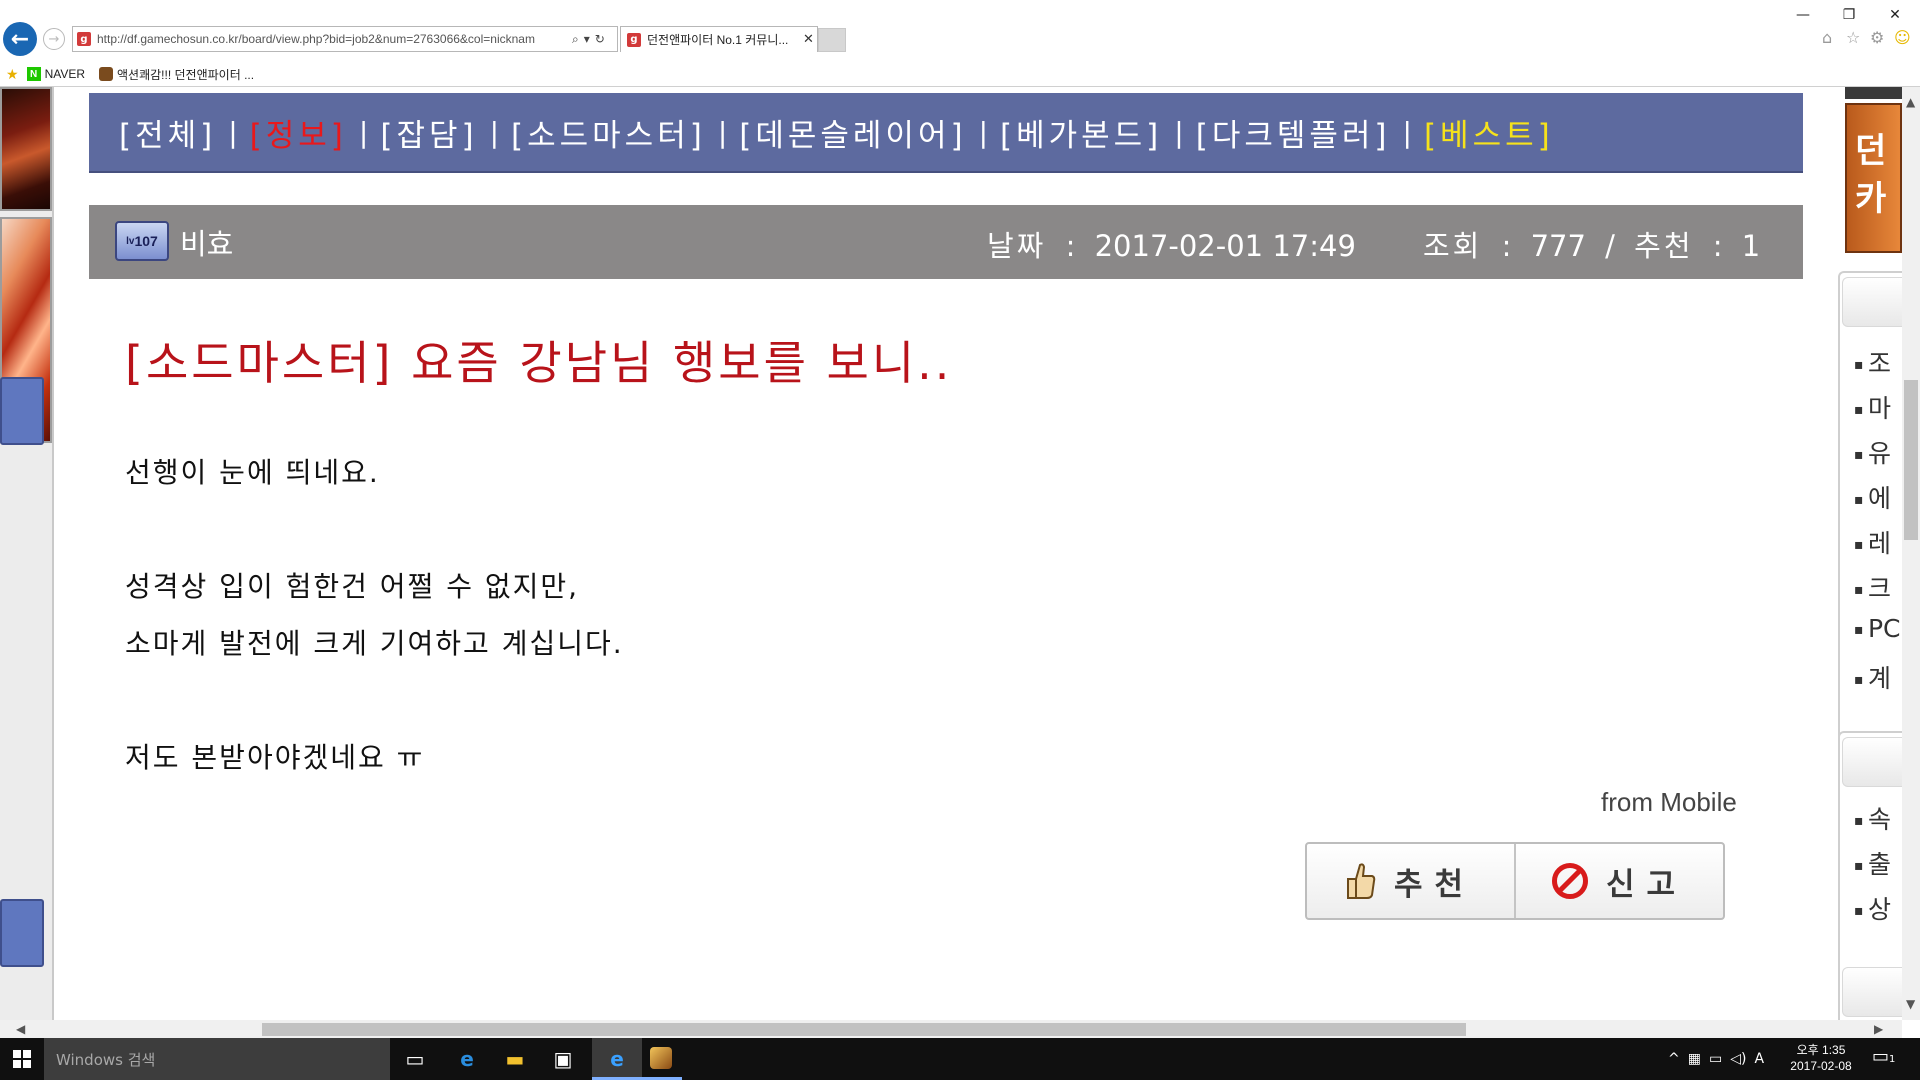  What do you see at coordinates (1873, 178) in the screenshot?
I see `right-banner: 던 카` at bounding box center [1873, 178].